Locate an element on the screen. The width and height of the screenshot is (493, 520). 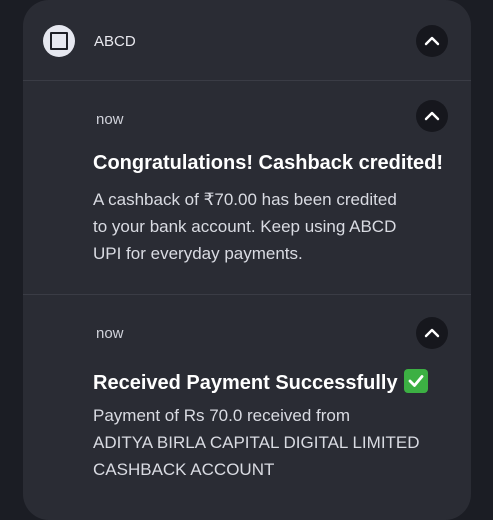
check-mark-button-icon is located at coordinates (415, 381).